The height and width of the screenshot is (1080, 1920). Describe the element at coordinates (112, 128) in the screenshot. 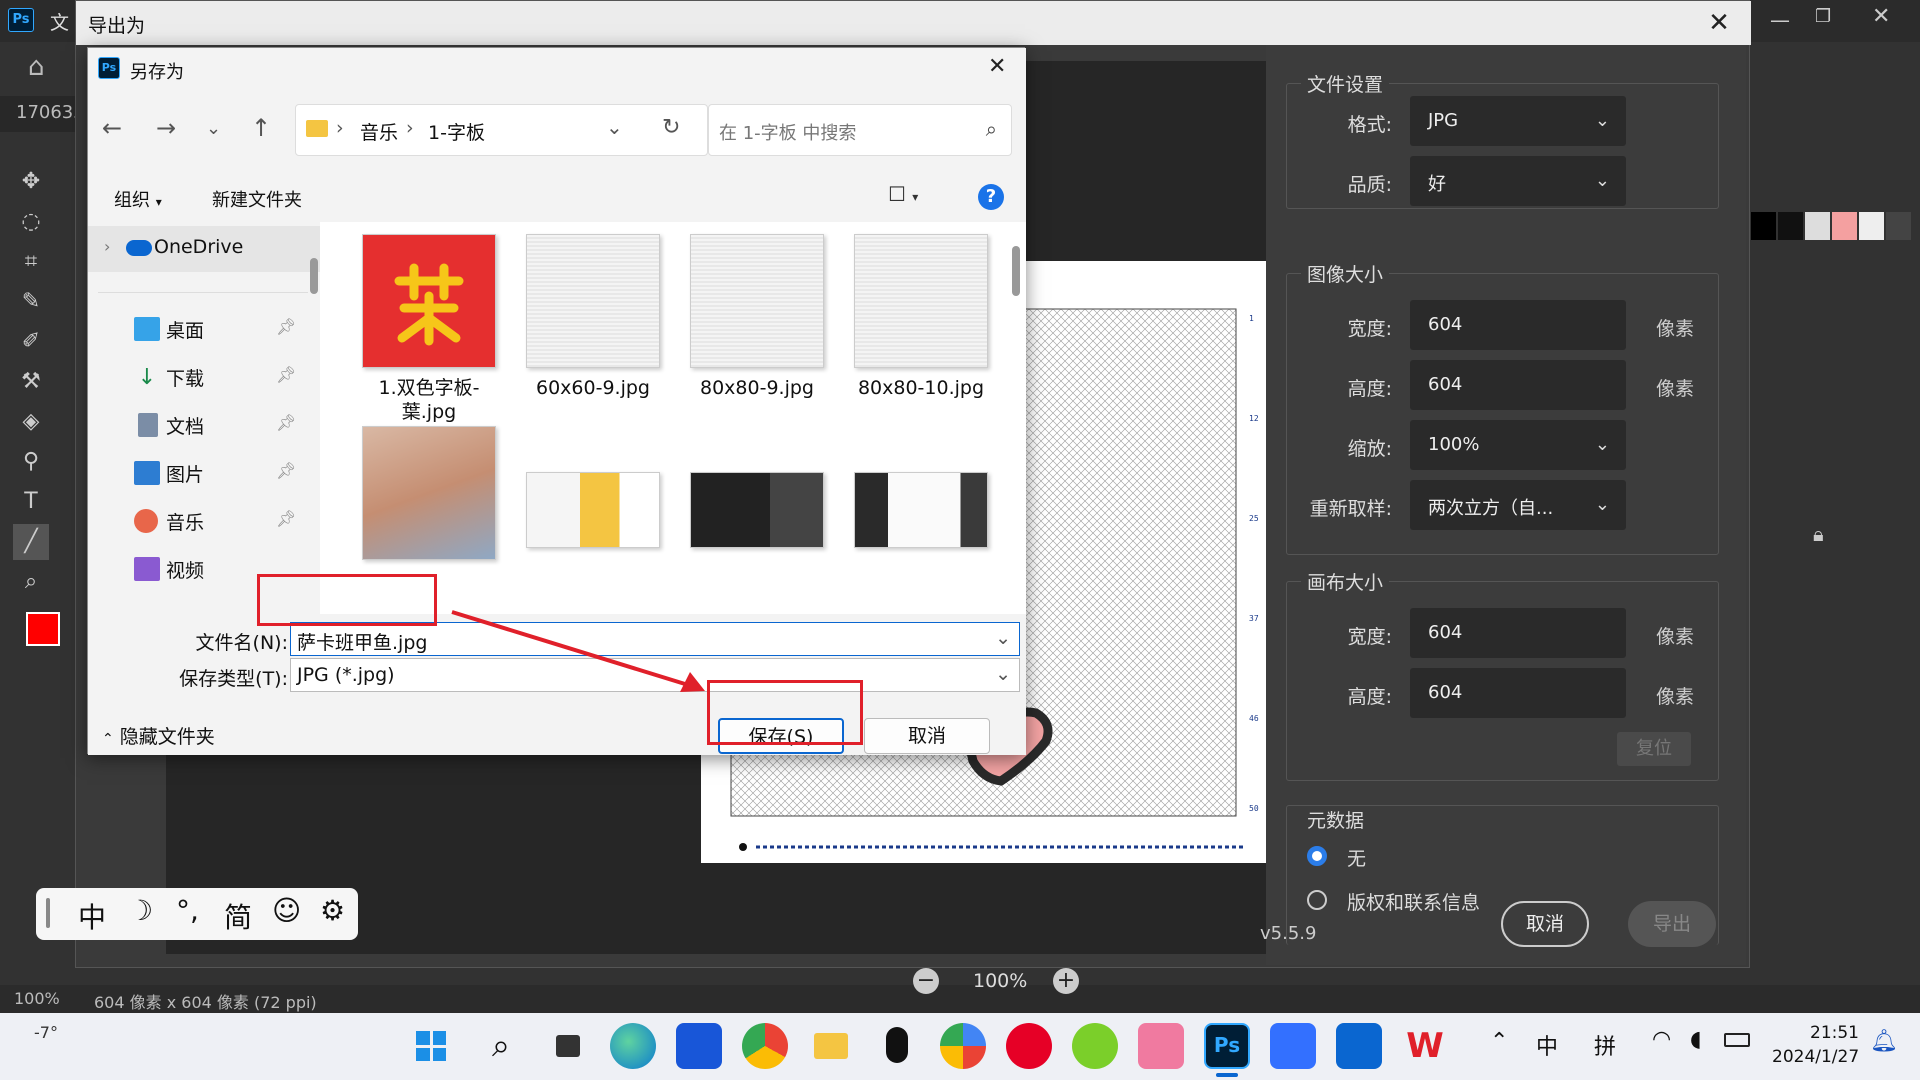

I see `back-arrow-icon: ←` at that location.